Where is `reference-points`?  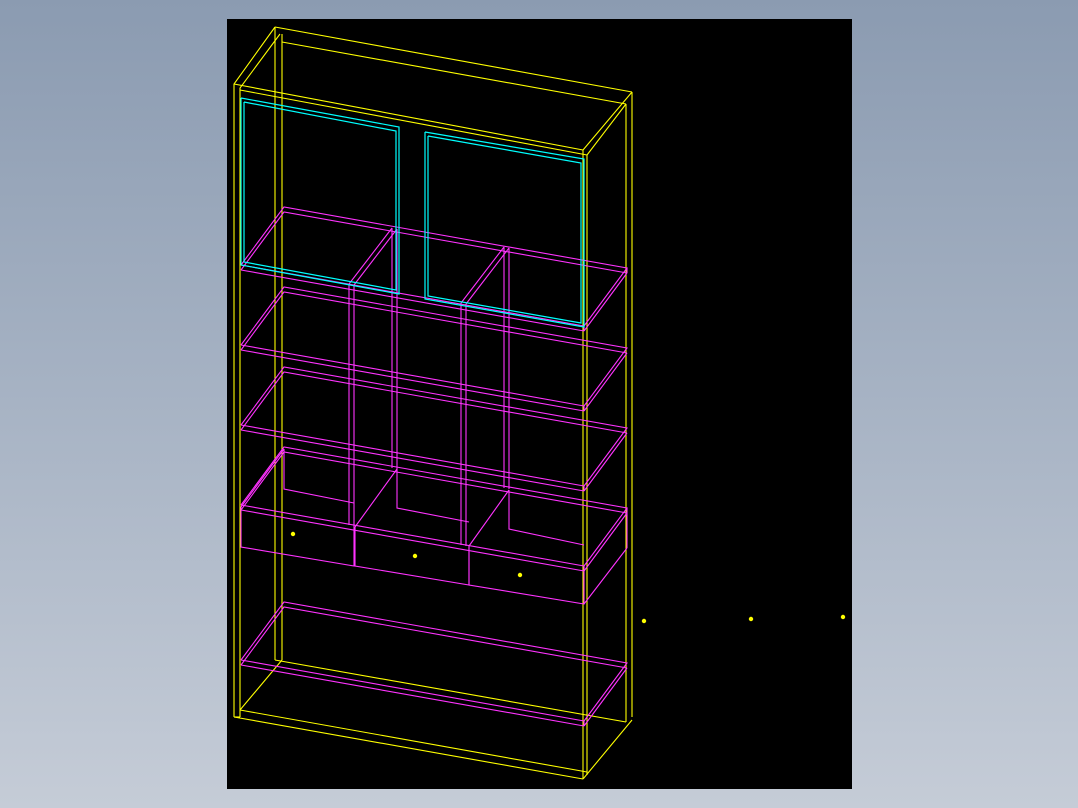 reference-points is located at coordinates (568, 577).